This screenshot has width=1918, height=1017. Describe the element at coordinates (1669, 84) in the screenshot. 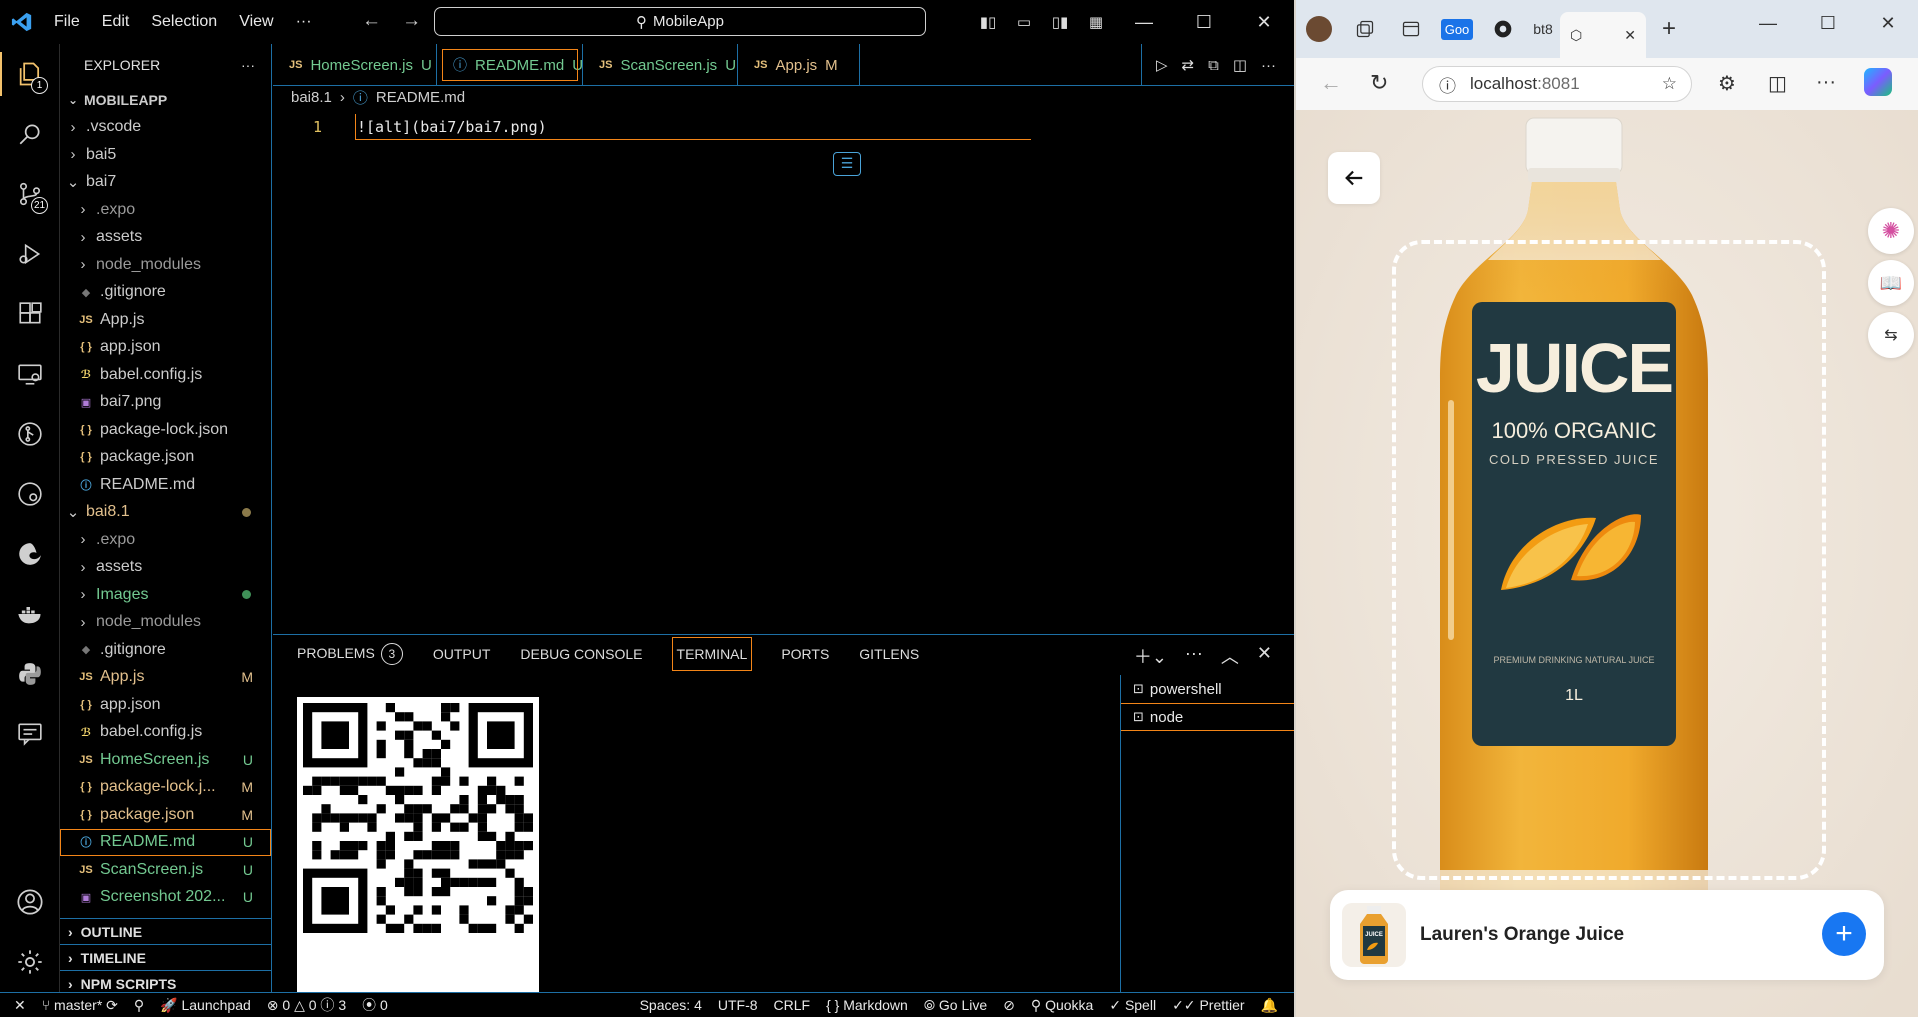

I see `favorite-star-icon: ☆` at that location.